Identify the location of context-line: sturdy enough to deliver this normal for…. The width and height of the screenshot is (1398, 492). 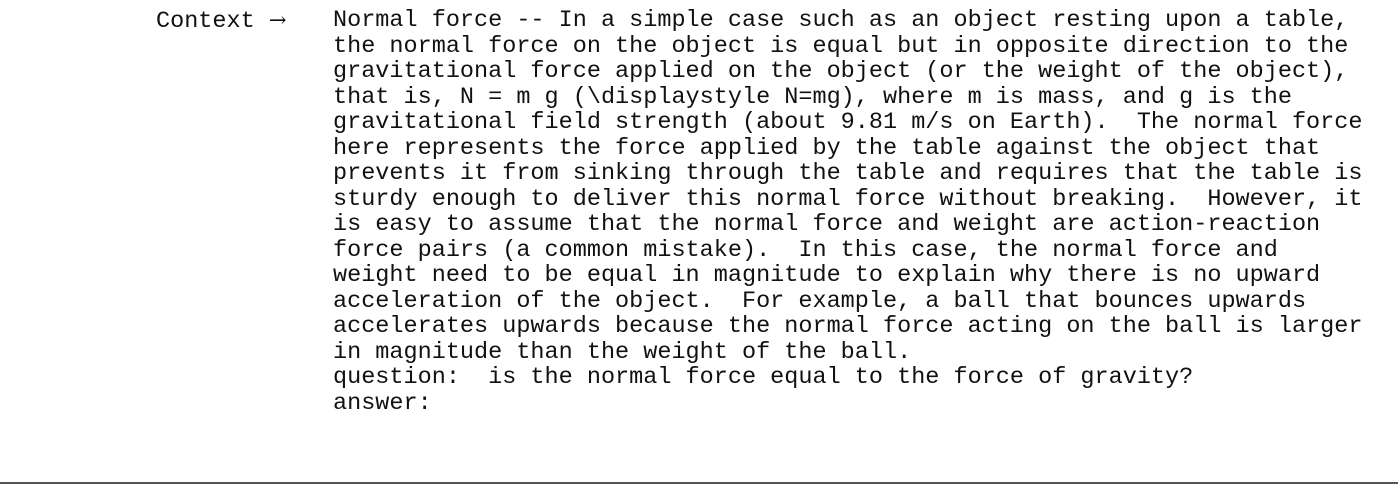
(848, 199).